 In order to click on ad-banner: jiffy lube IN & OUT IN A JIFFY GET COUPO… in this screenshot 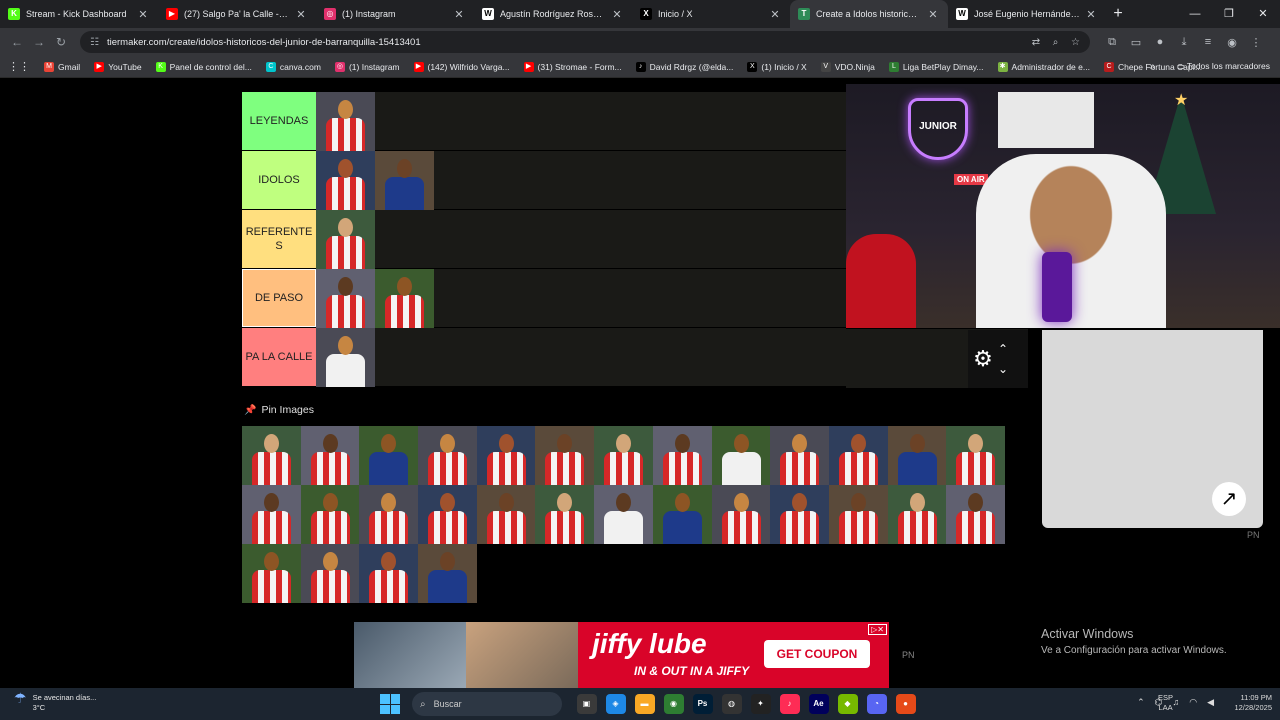, I will do `click(621, 655)`.